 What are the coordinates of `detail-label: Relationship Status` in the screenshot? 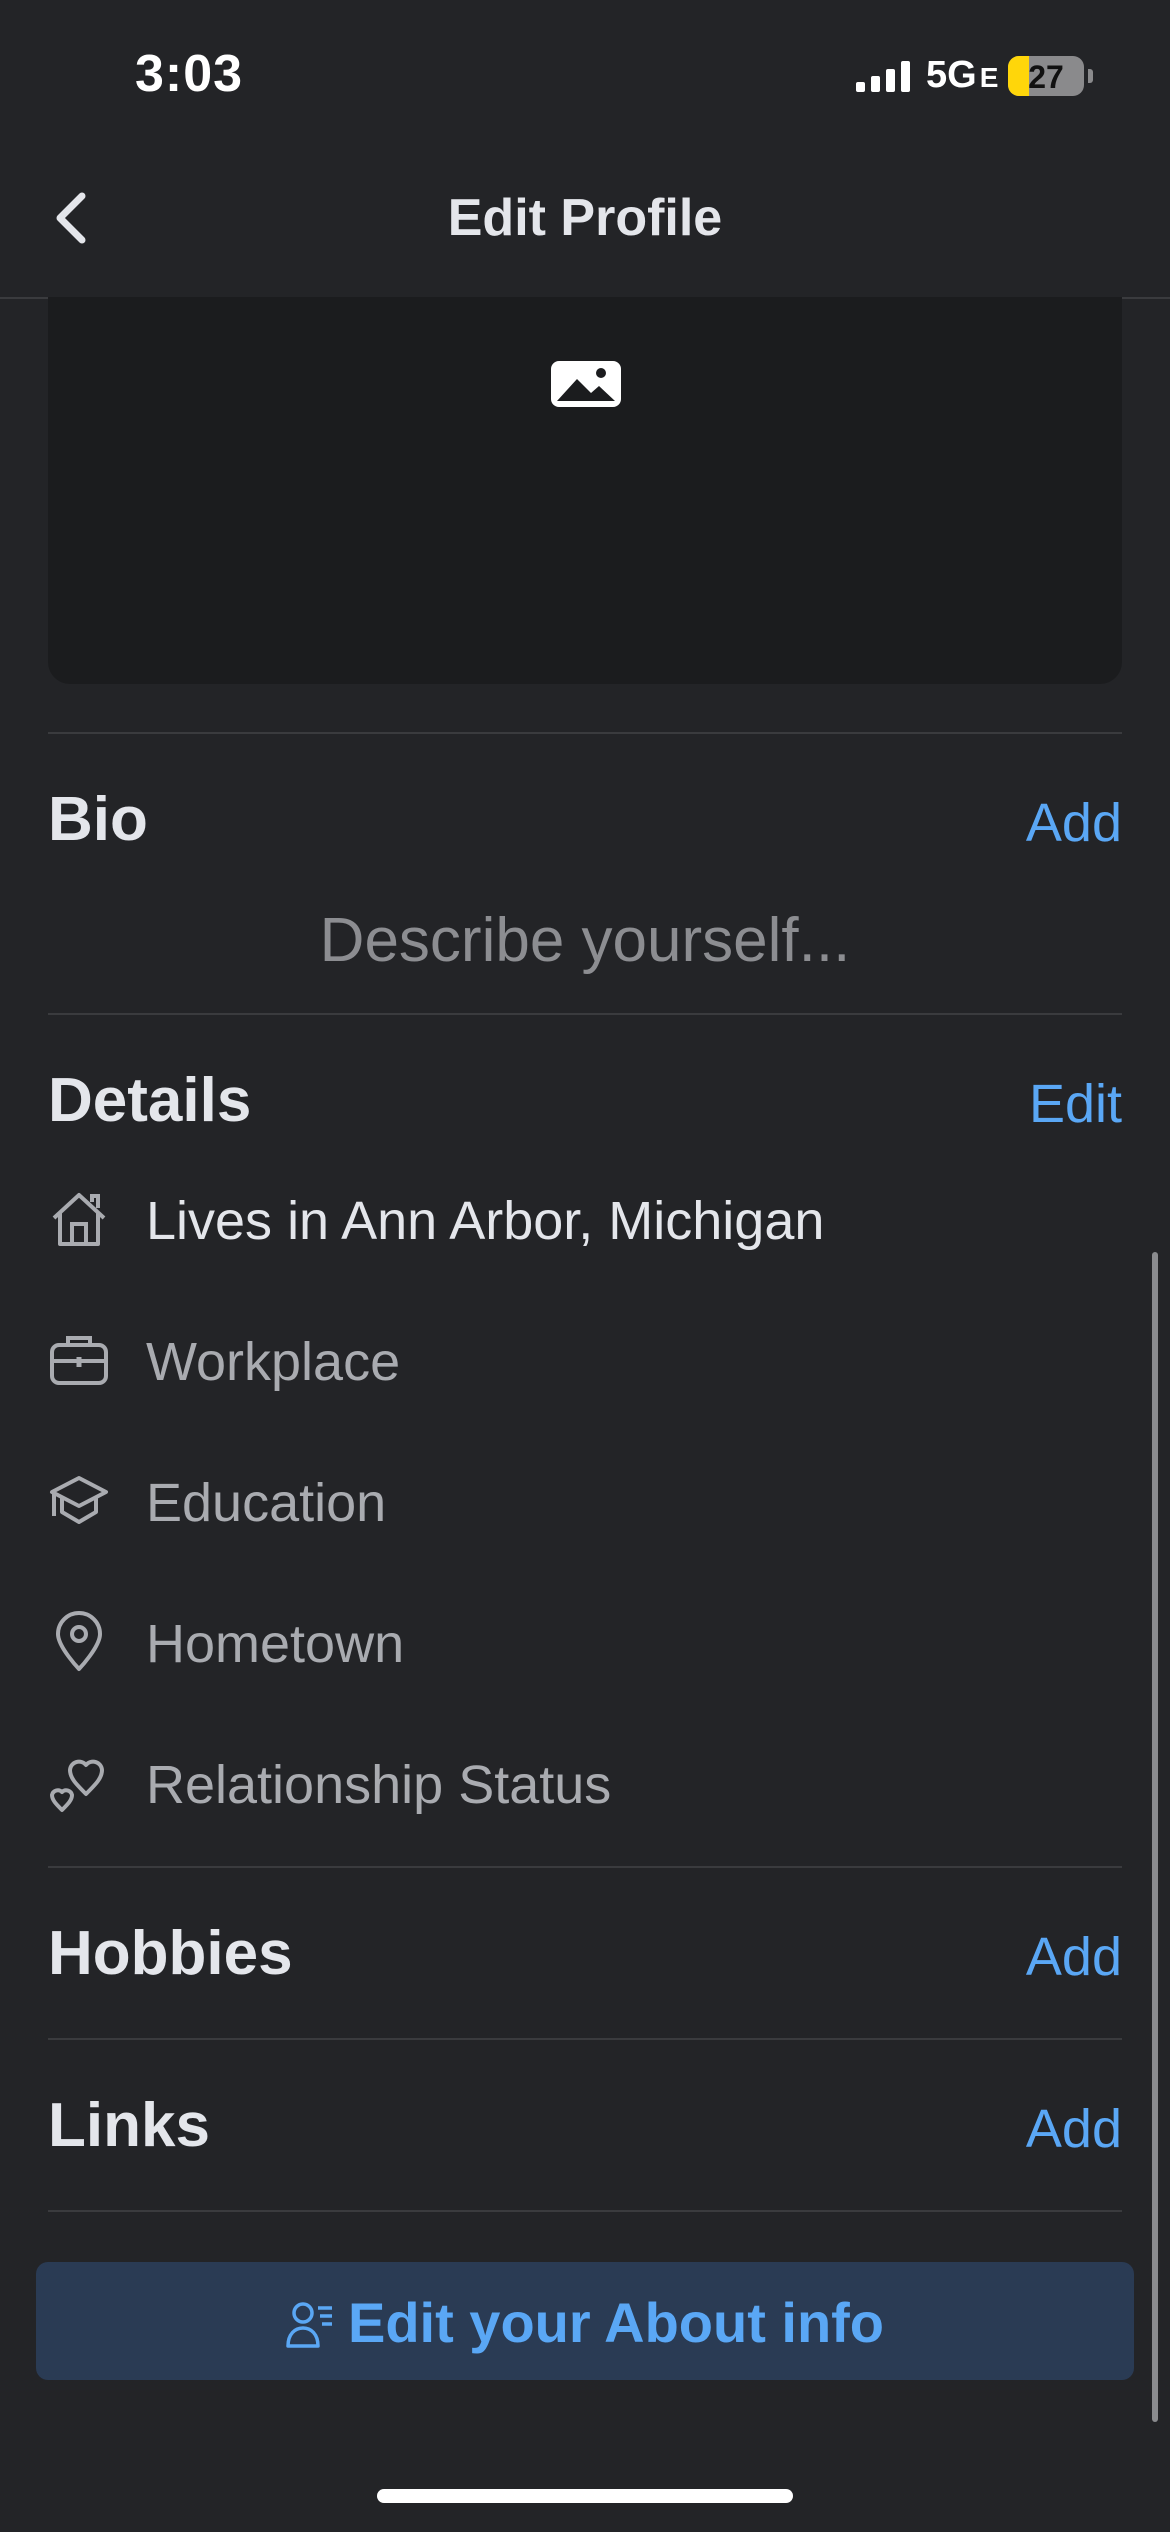 It's located at (379, 1785).